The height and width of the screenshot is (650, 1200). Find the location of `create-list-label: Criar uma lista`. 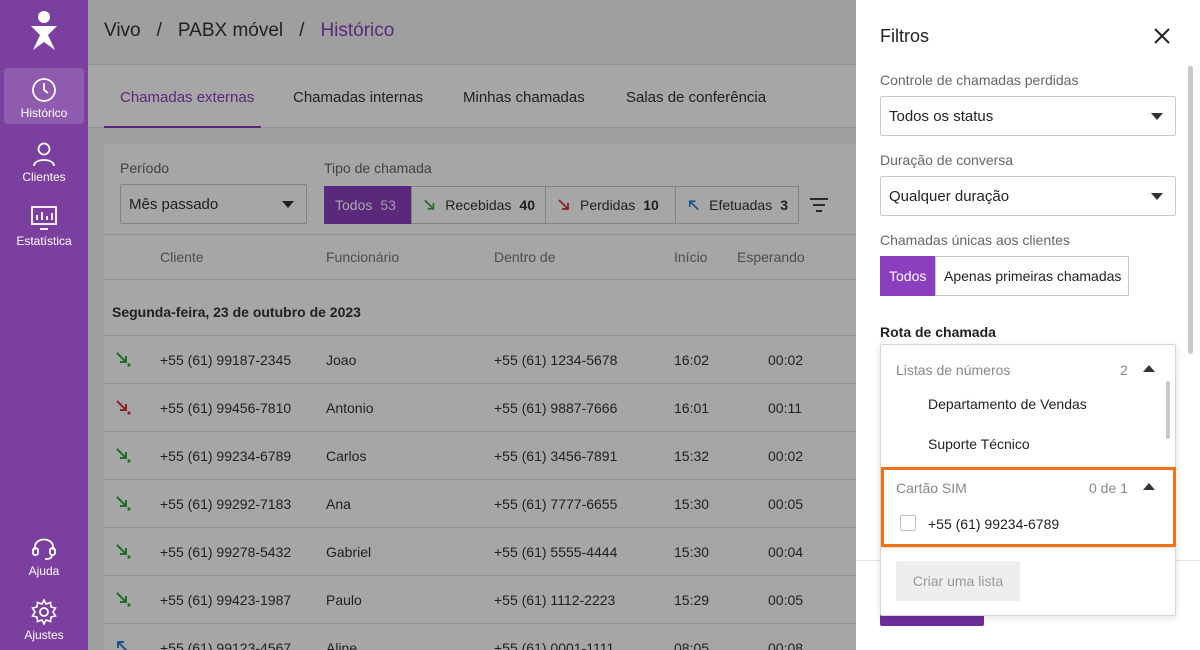

create-list-label: Criar uma lista is located at coordinates (958, 581).